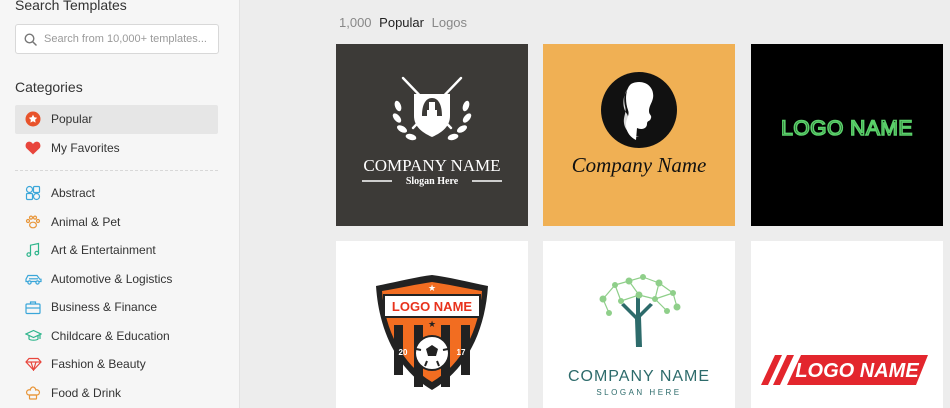  I want to click on chef-hat-icon, so click(33, 393).